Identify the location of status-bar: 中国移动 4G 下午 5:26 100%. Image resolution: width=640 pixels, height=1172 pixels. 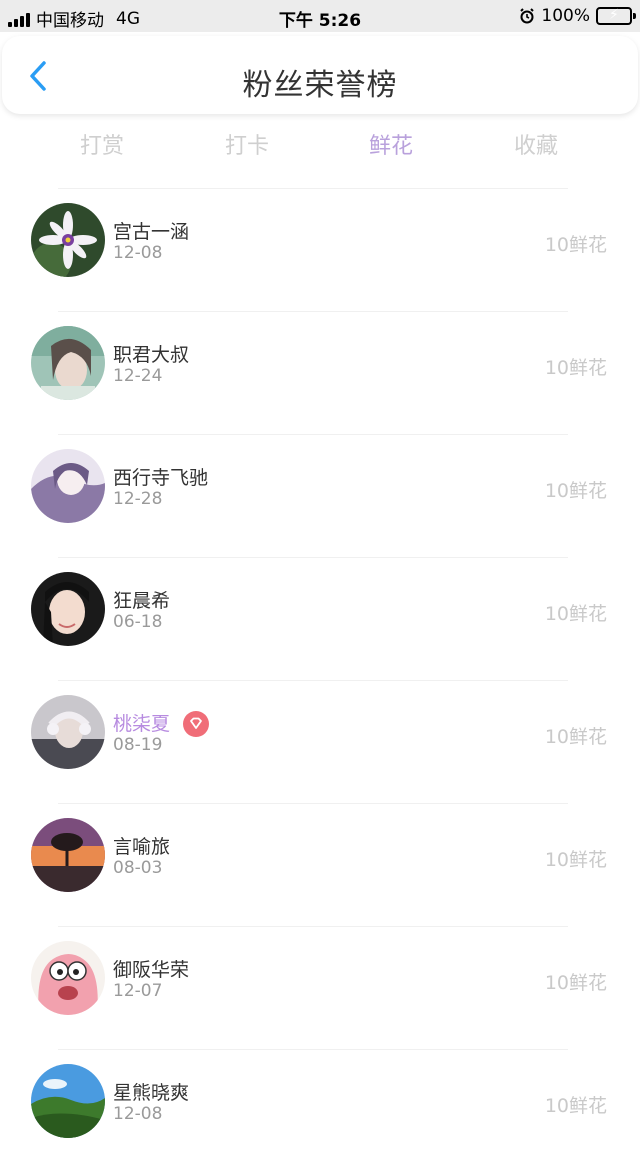
(320, 16).